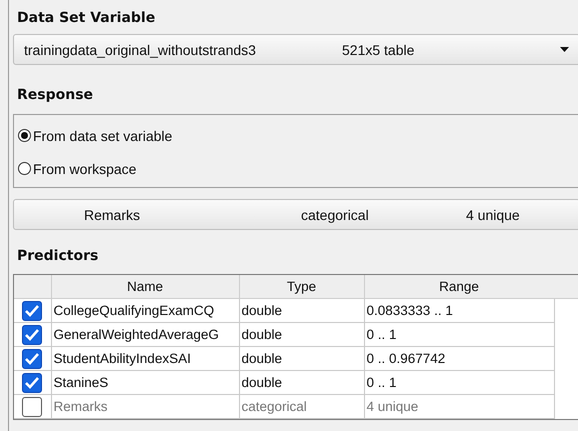 The image size is (578, 431). What do you see at coordinates (459, 310) in the screenshot?
I see `table-cell: 0.0833333 .. 1` at bounding box center [459, 310].